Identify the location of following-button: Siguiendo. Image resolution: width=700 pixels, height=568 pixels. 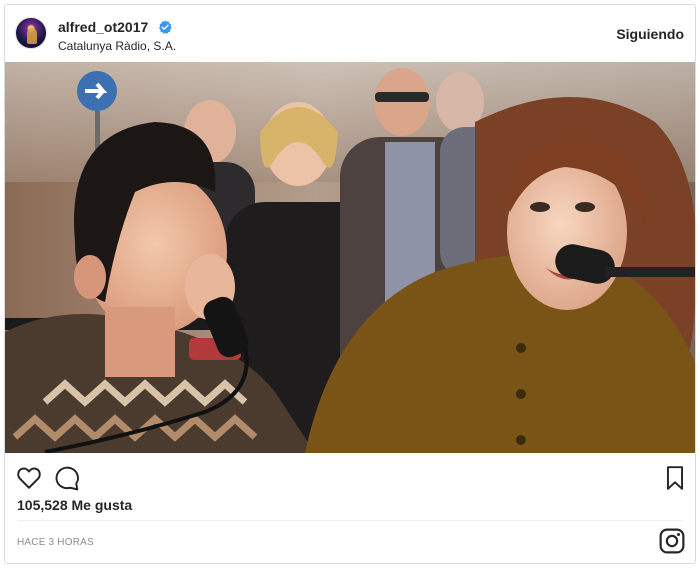
(650, 34).